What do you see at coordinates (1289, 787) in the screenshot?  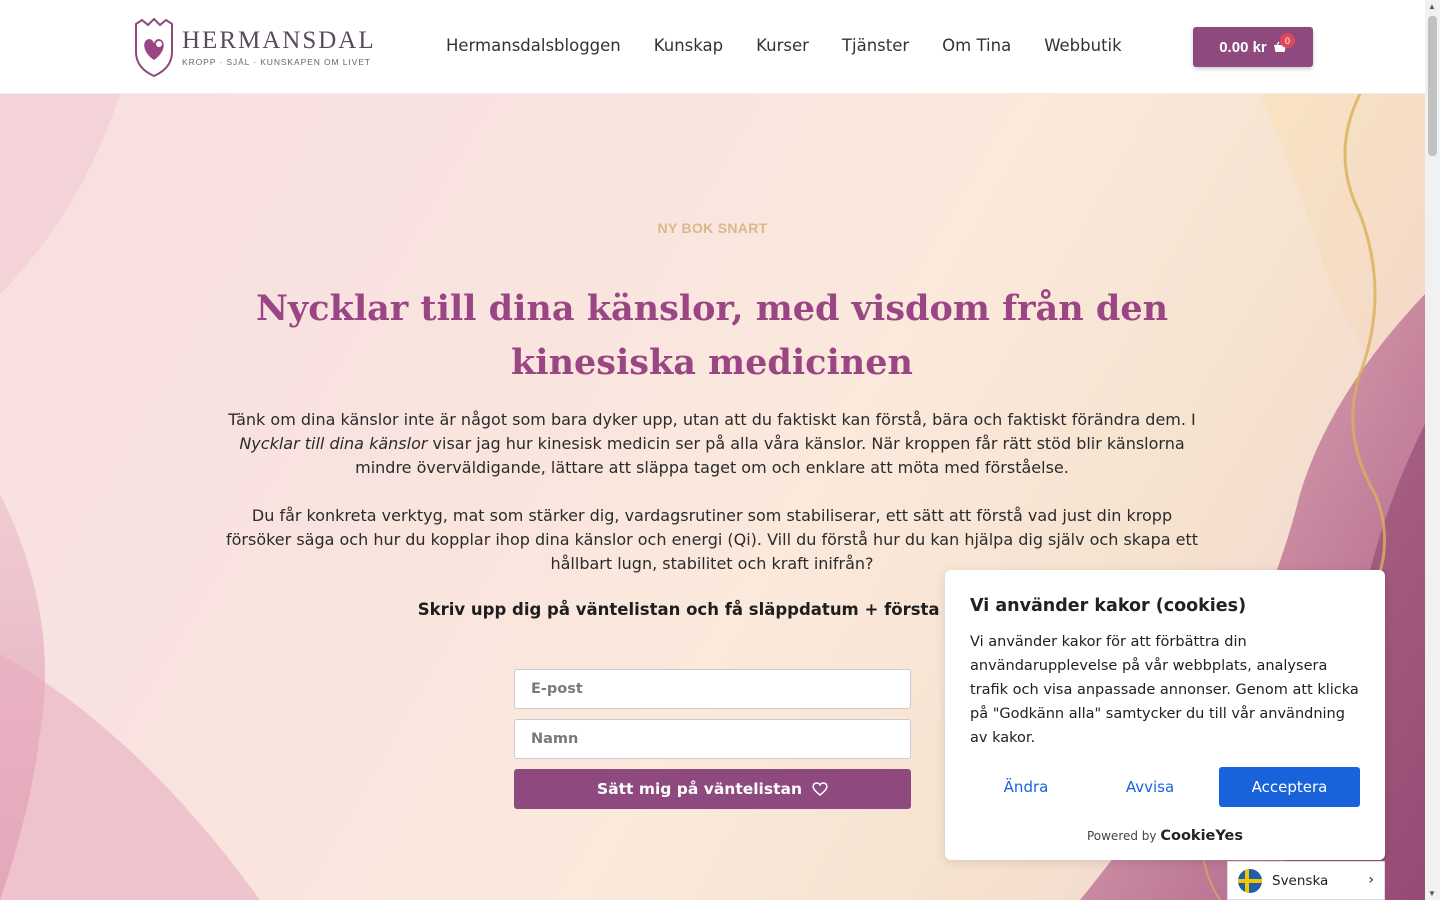 I see `cookie-accept-button: Acceptera` at bounding box center [1289, 787].